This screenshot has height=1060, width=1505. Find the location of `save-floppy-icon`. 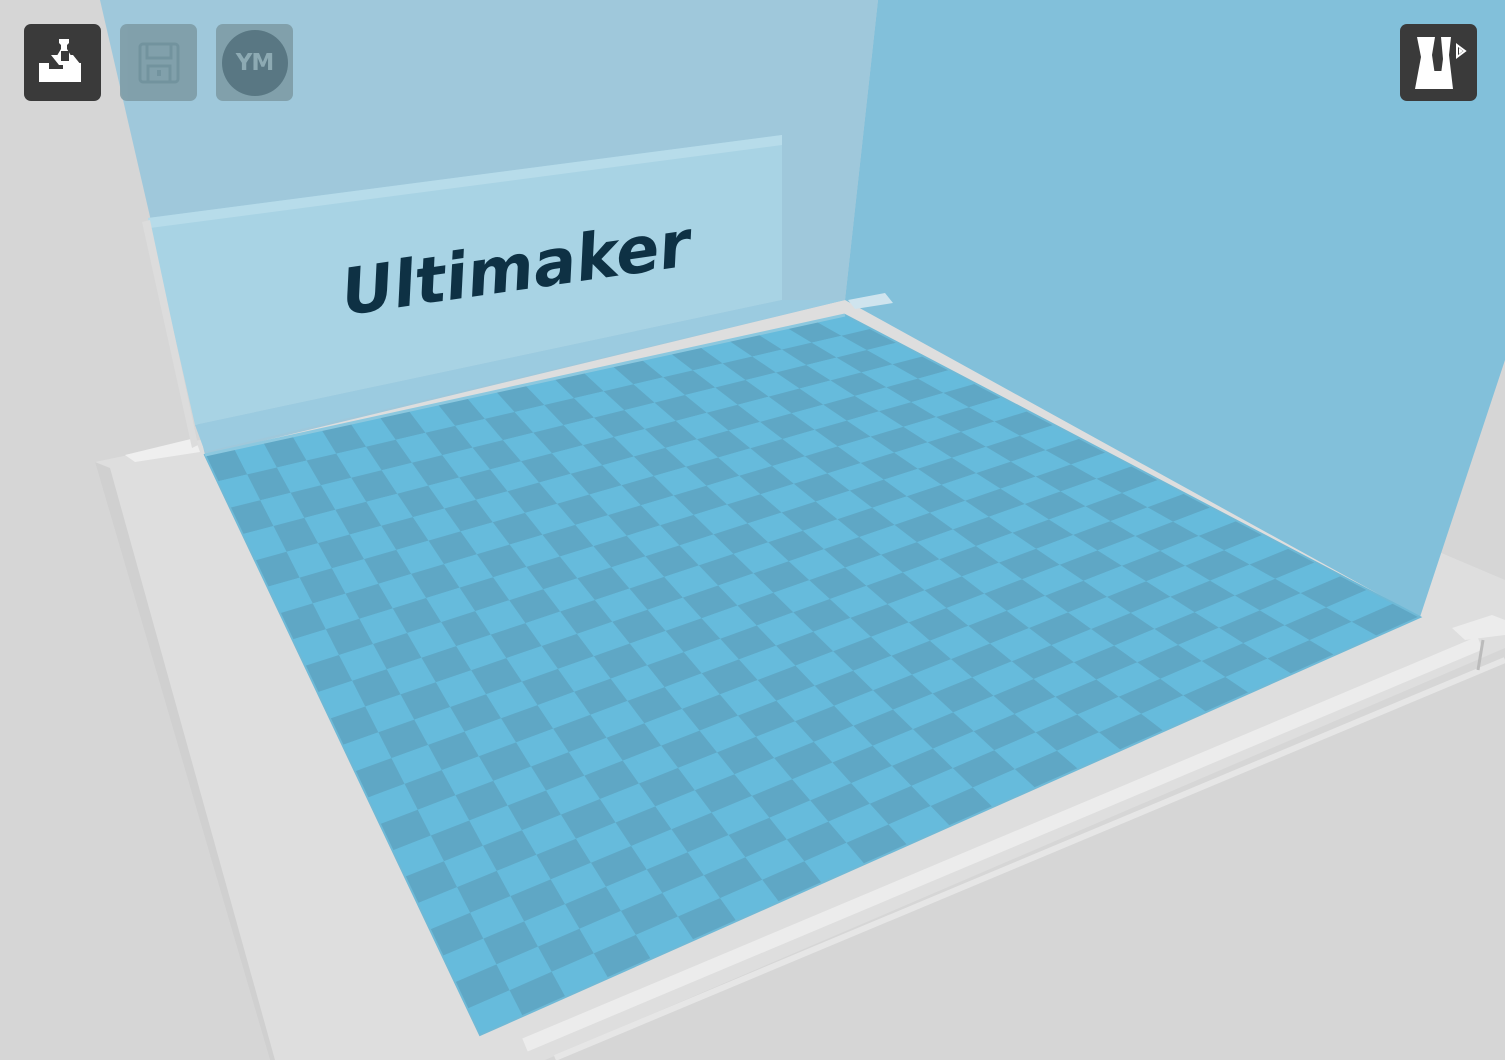

save-floppy-icon is located at coordinates (158, 62).